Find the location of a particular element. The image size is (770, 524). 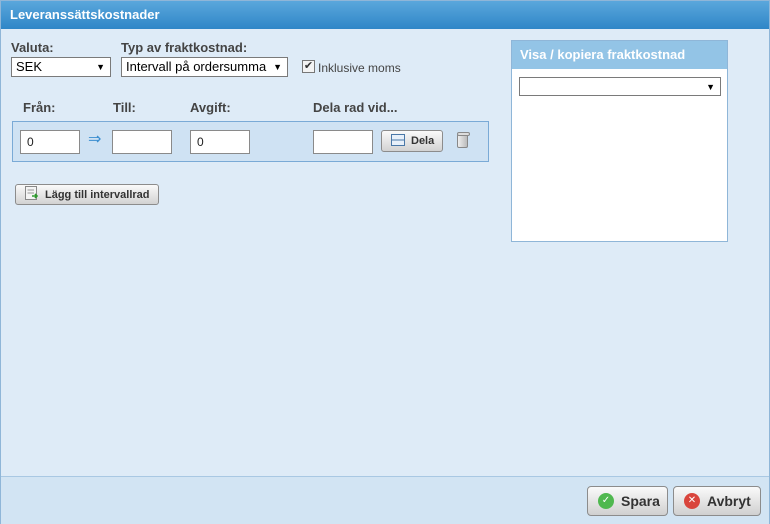

from-input: 0 is located at coordinates (50, 142).